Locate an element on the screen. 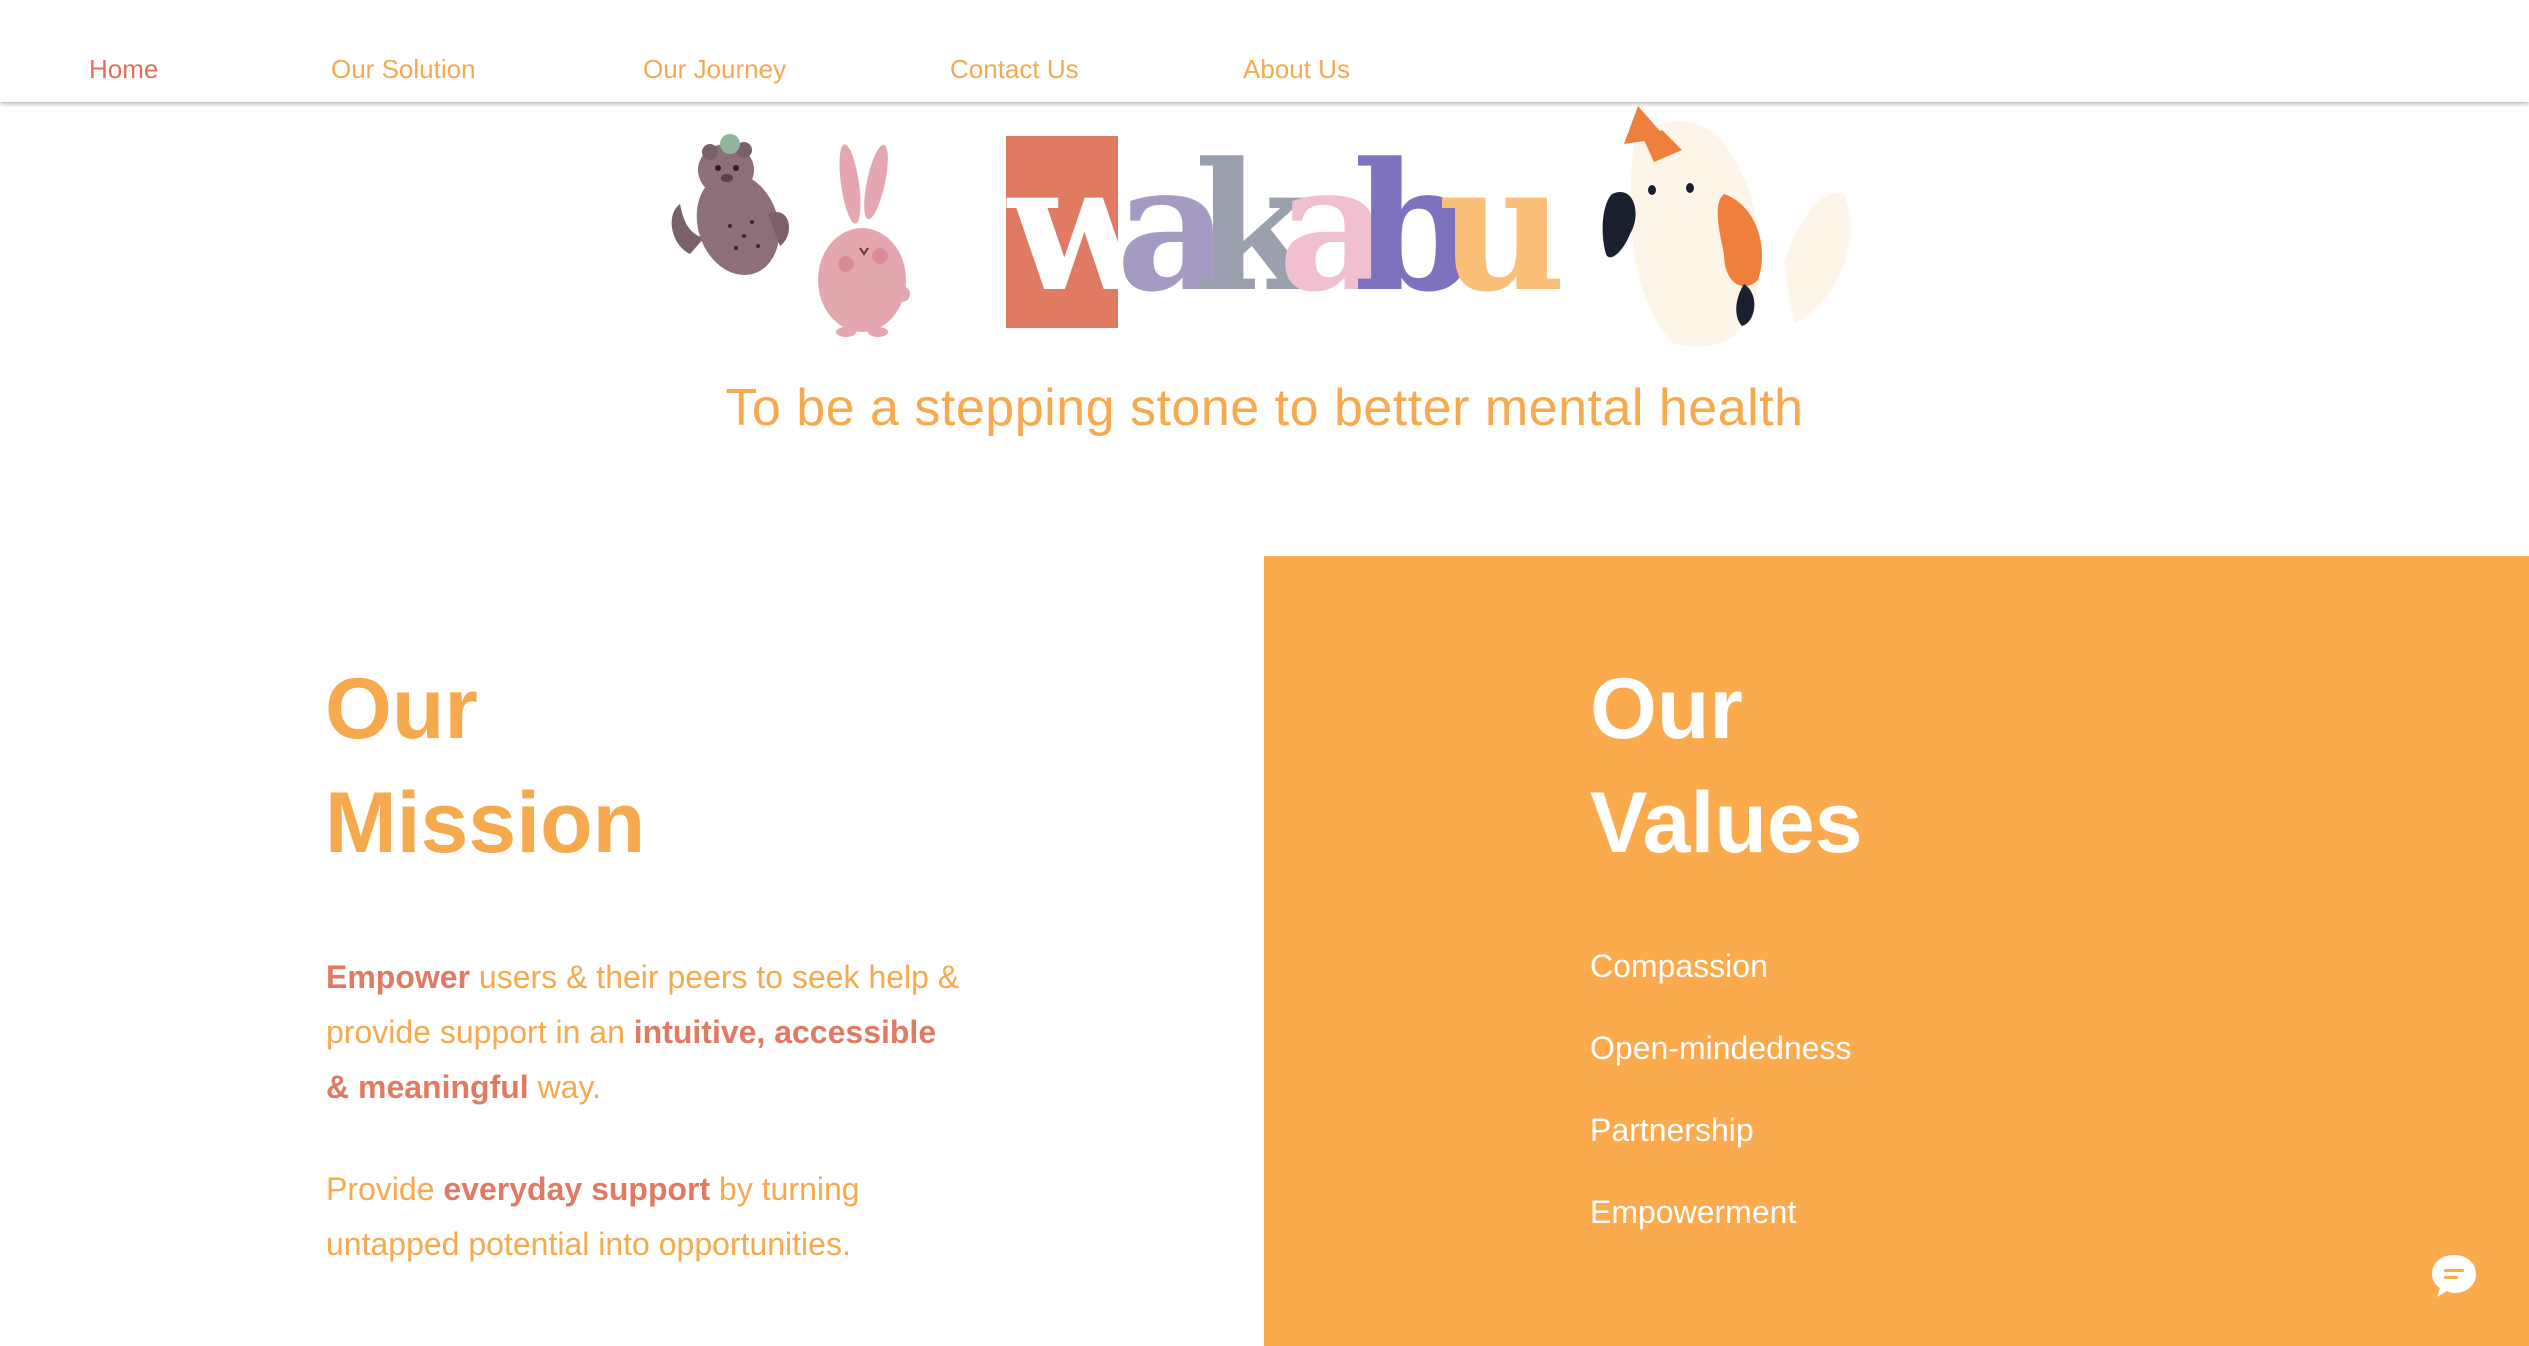 The height and width of the screenshot is (1346, 2529). nav-contact-us: Contact Us is located at coordinates (1014, 69).